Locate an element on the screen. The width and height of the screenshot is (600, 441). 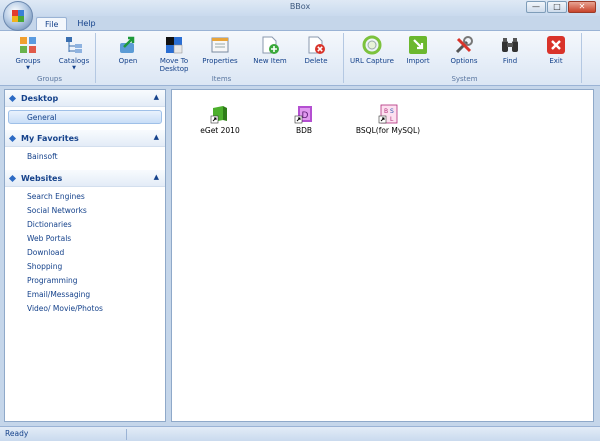
find-button: Find is located at coordinates (510, 50).